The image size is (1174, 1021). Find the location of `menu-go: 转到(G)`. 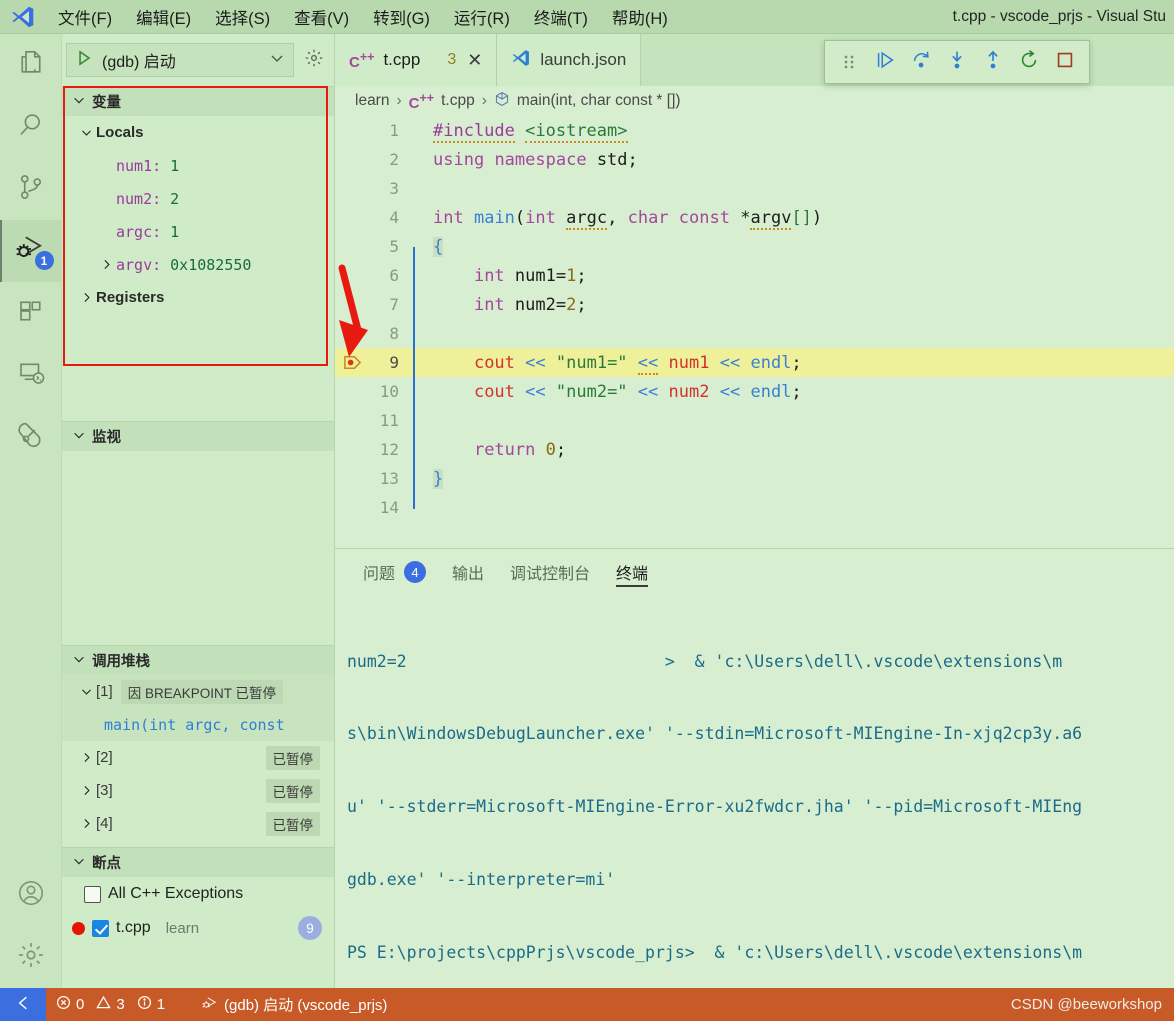

menu-go: 转到(G) is located at coordinates (401, 17).